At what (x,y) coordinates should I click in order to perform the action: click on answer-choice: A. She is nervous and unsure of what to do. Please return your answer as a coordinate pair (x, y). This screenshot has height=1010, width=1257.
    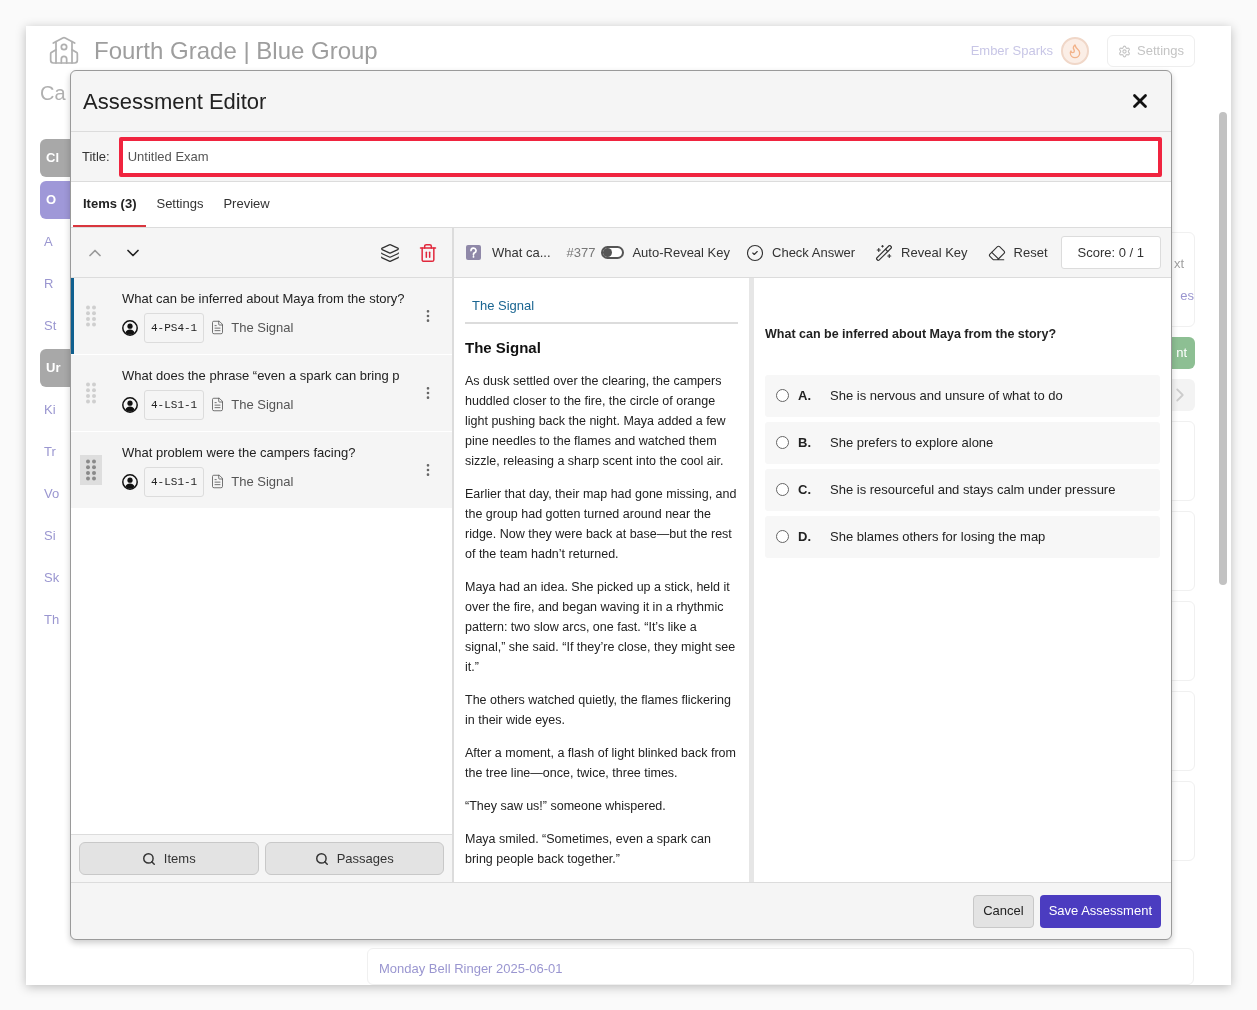
    Looking at the image, I should click on (962, 395).